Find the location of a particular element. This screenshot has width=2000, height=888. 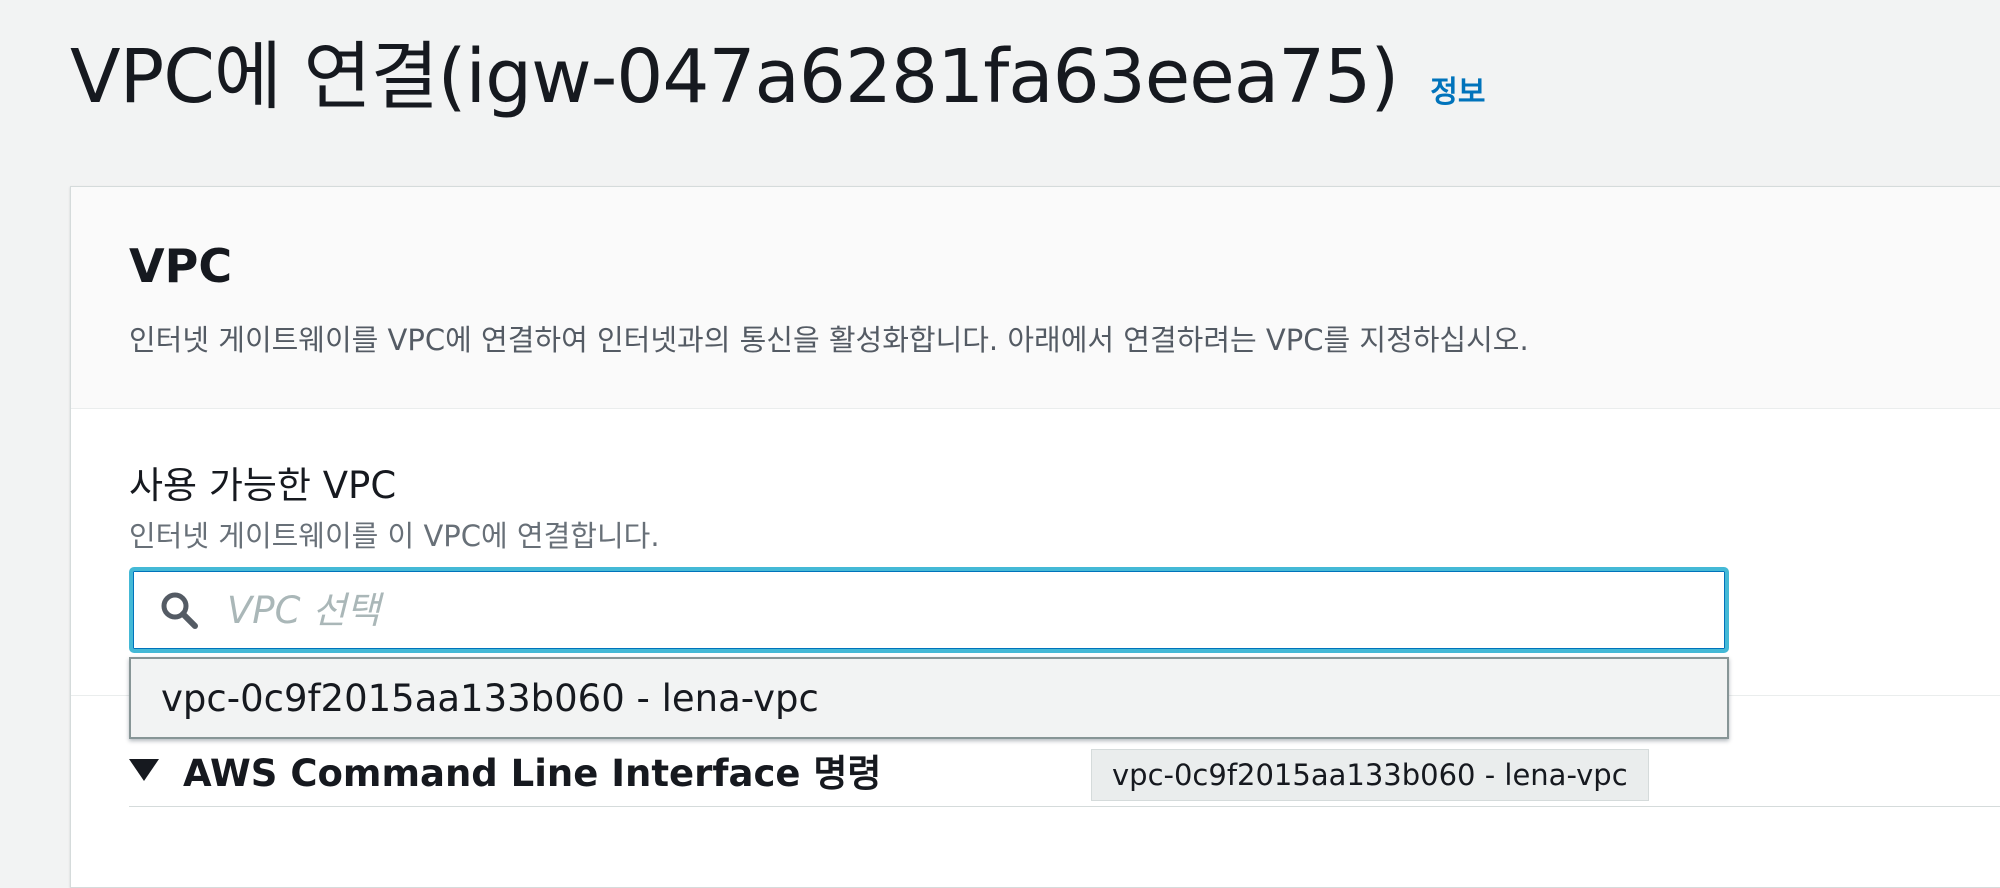

info-link: 정보 is located at coordinates (1457, 89).